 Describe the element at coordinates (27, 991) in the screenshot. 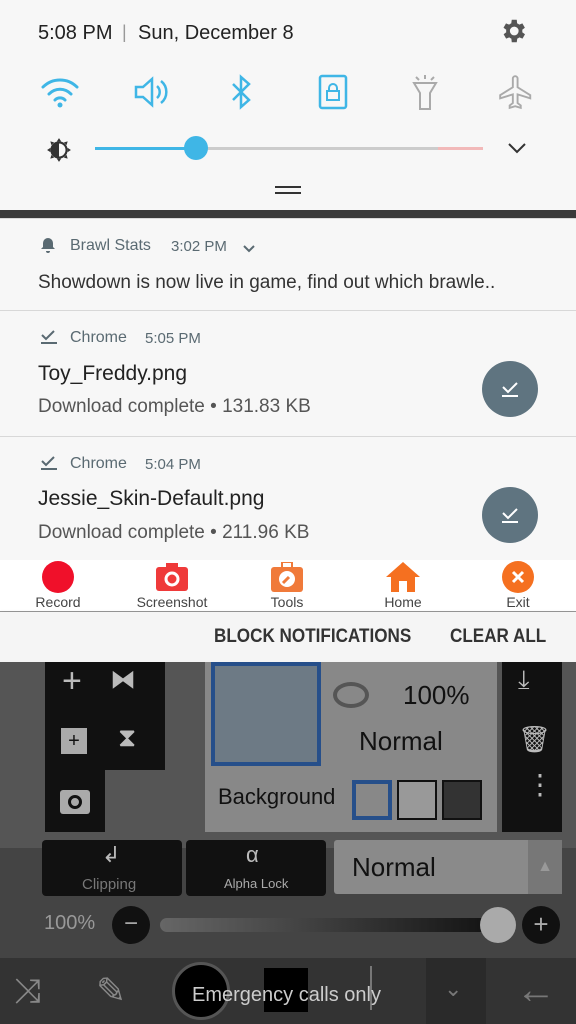

I see `transform-tool-icon: ⤨` at that location.